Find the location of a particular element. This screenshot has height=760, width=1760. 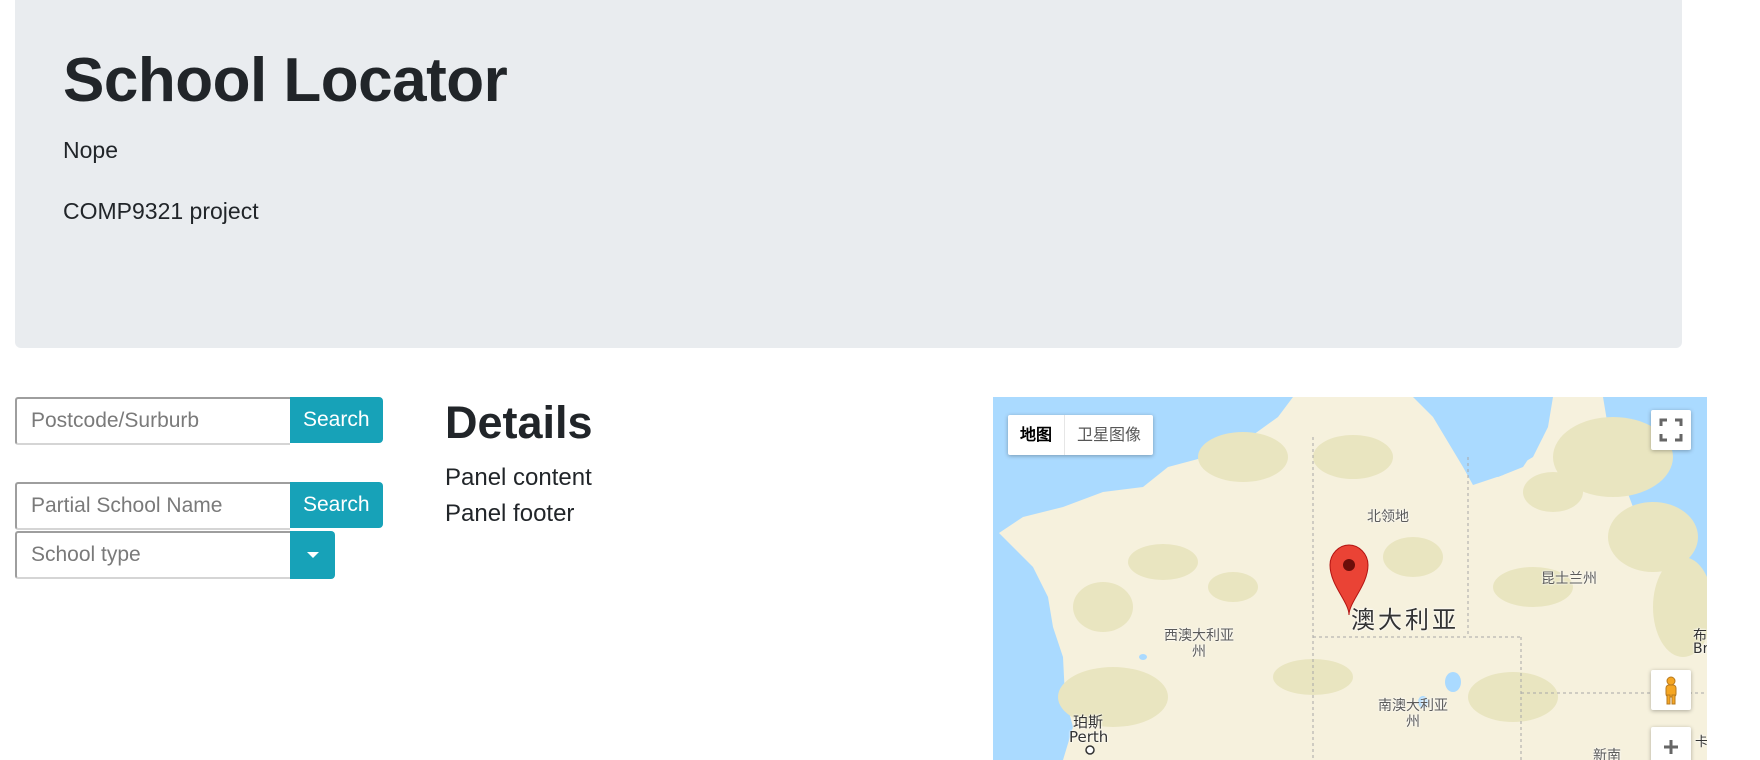

map-label-northern-territory: 北领地 is located at coordinates (1388, 517).